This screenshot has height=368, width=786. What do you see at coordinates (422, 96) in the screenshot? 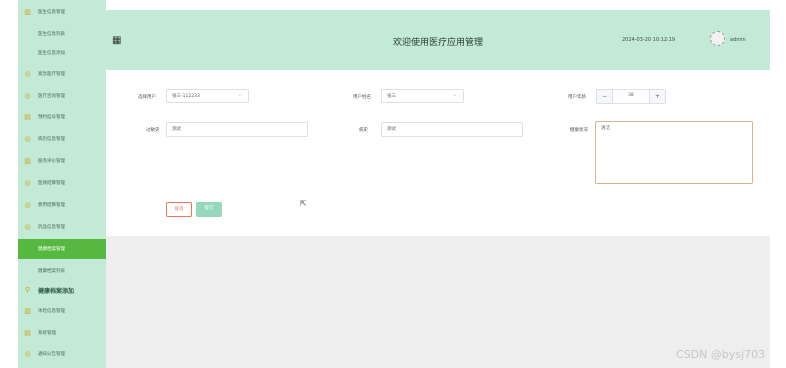
I see `user-name-field: 张三 ⌄` at bounding box center [422, 96].